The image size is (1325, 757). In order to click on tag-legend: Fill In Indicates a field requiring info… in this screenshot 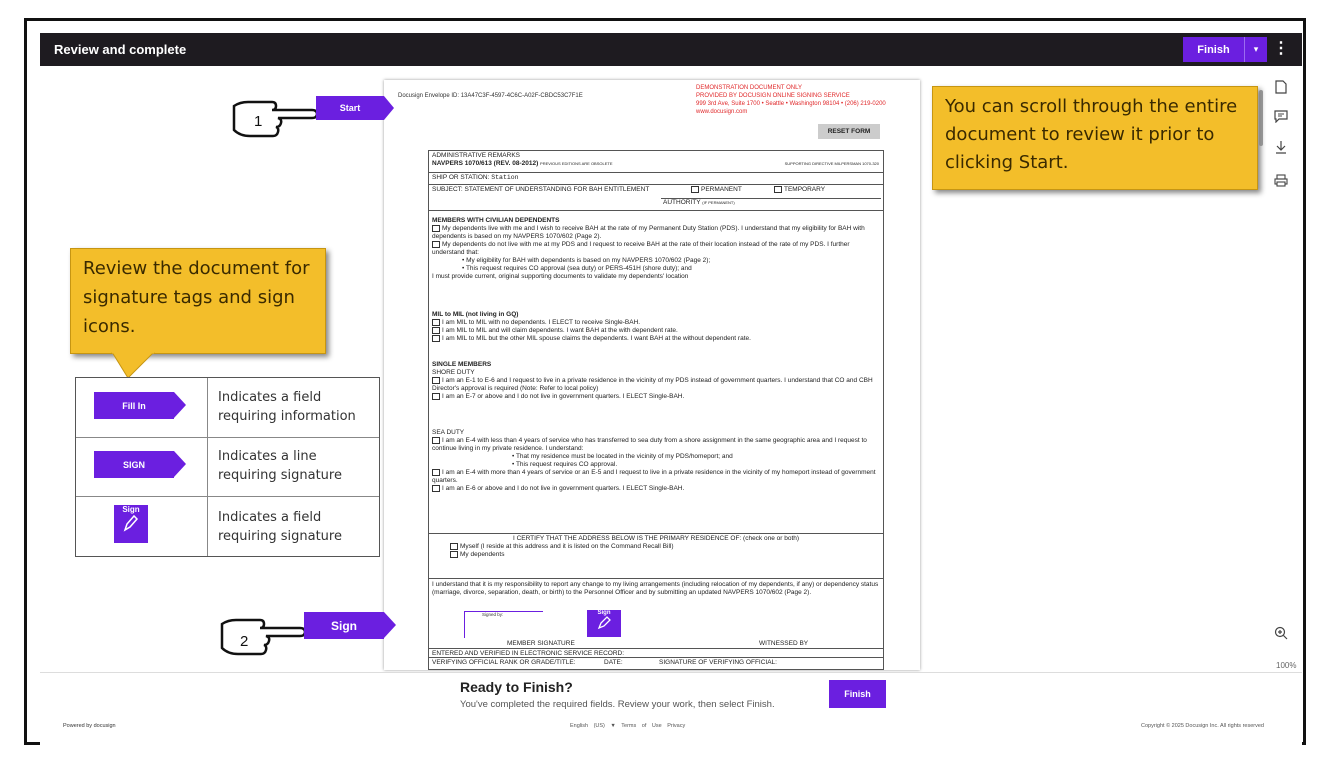, I will do `click(227, 467)`.